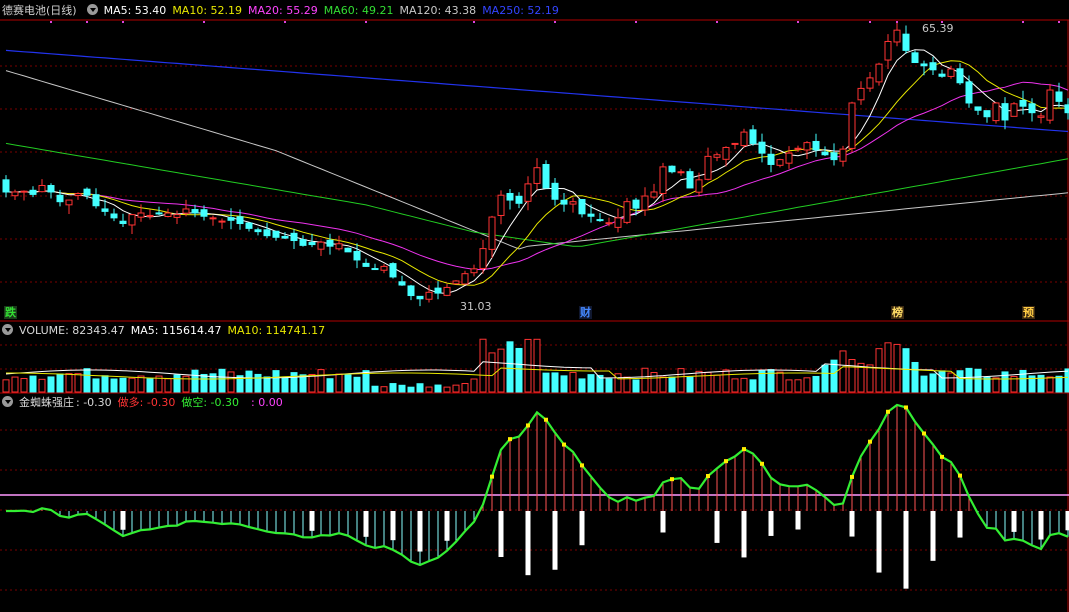  Describe the element at coordinates (1028, 312) in the screenshot. I see `event-marker-forecast: 预` at that location.